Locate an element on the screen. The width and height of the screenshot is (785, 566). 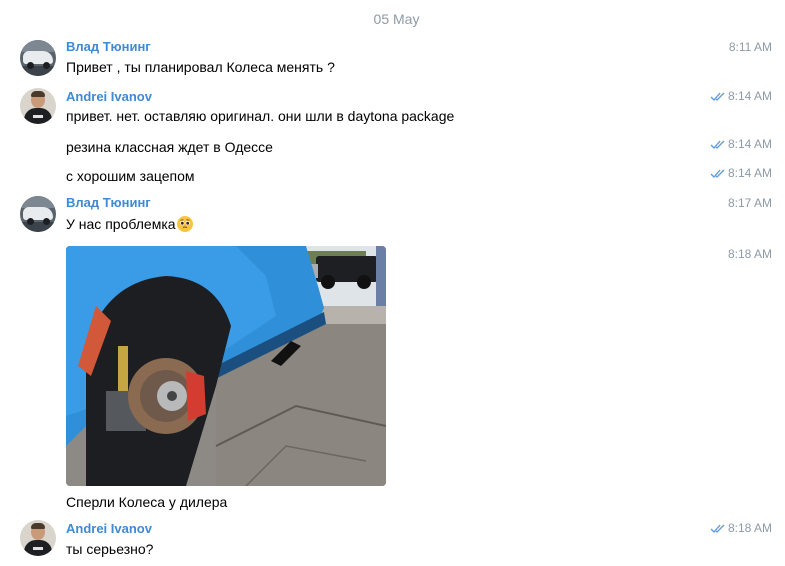
message-text: Привет , ты планировал Колеса менять ? is located at coordinates (200, 67).